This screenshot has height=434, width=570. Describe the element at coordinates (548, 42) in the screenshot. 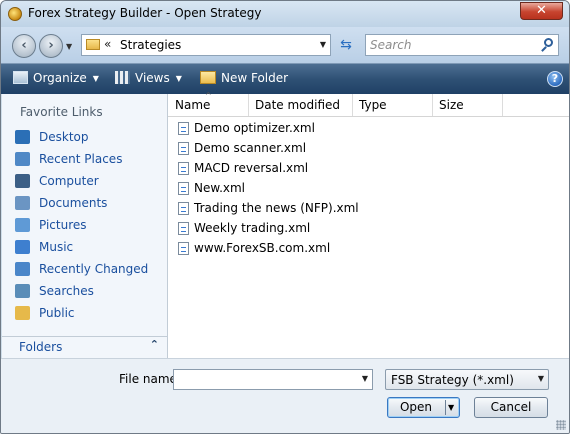

I see `search-icon` at that location.